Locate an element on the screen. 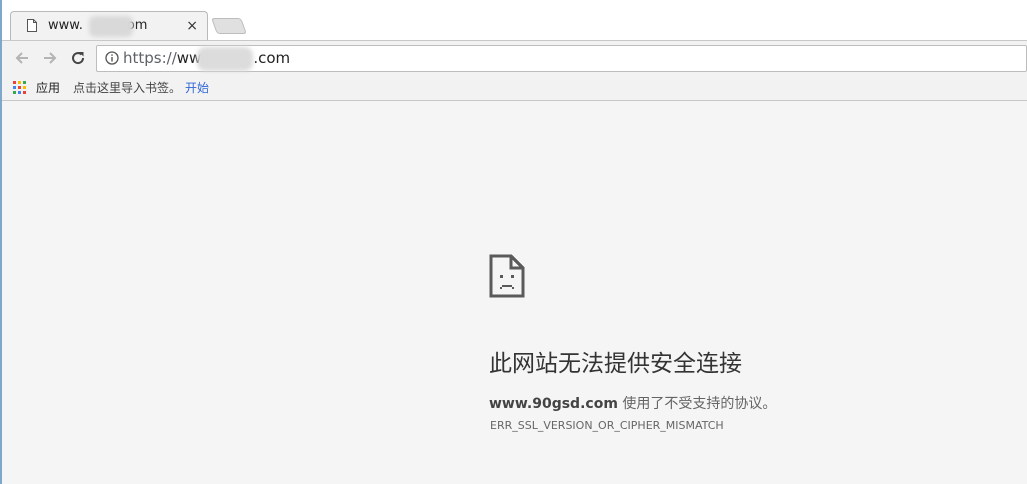 This screenshot has height=484, width=1027. tab-strip: www. om × is located at coordinates (514, 20).